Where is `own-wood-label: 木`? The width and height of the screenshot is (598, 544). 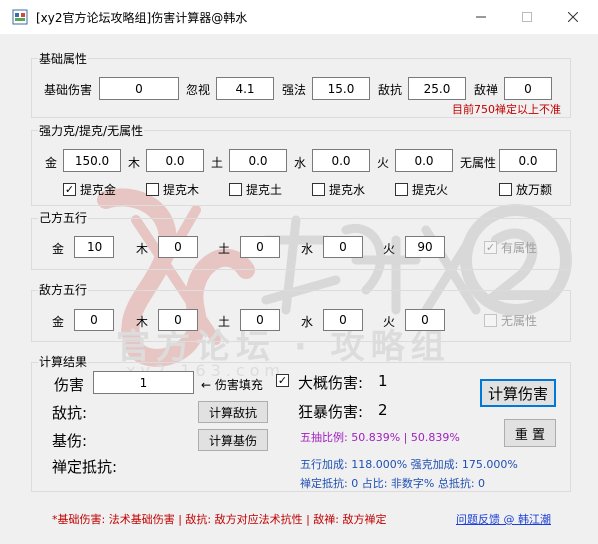 own-wood-label: 木 is located at coordinates (142, 249).